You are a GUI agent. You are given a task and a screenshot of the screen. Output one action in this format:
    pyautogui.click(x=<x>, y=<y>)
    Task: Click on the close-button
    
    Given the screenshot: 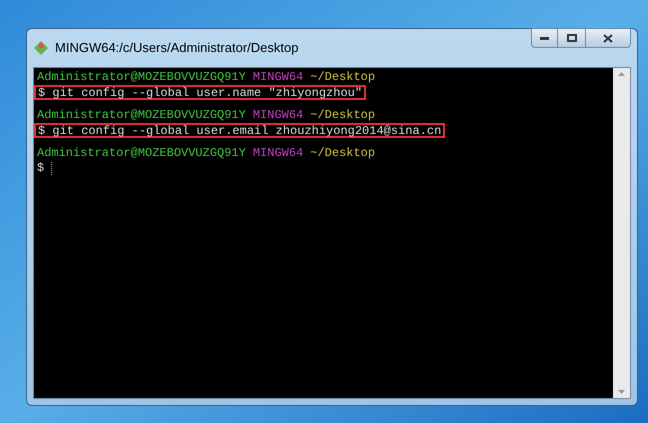 What is the action you would take?
    pyautogui.click(x=608, y=38)
    